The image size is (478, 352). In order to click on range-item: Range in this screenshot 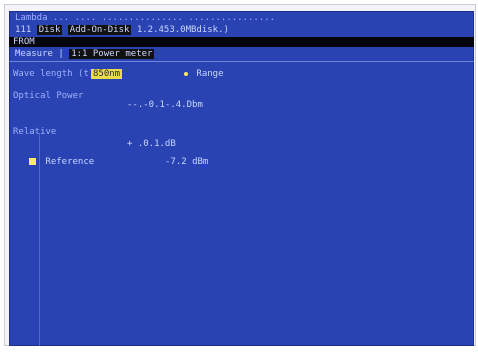, I will do `click(204, 74)`.